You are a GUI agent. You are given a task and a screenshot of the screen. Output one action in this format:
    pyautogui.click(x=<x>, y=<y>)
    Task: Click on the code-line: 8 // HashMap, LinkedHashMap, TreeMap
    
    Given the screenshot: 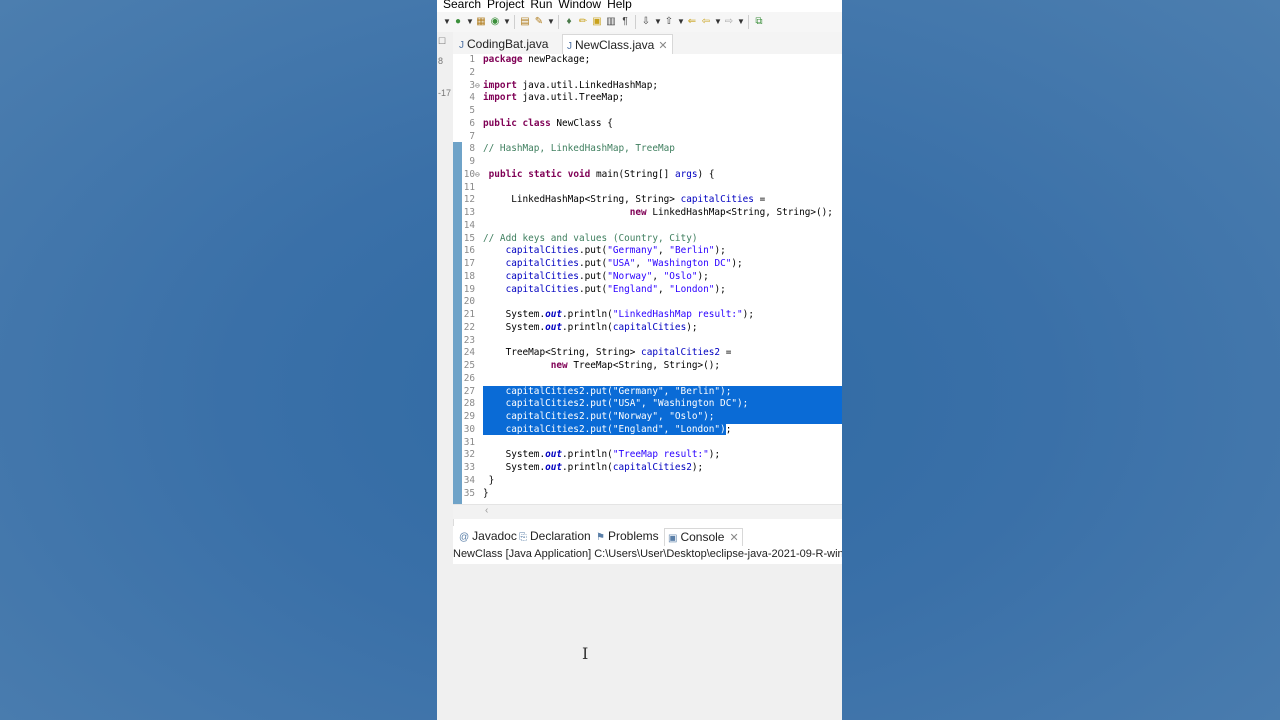 What is the action you would take?
    pyautogui.click(x=647, y=149)
    